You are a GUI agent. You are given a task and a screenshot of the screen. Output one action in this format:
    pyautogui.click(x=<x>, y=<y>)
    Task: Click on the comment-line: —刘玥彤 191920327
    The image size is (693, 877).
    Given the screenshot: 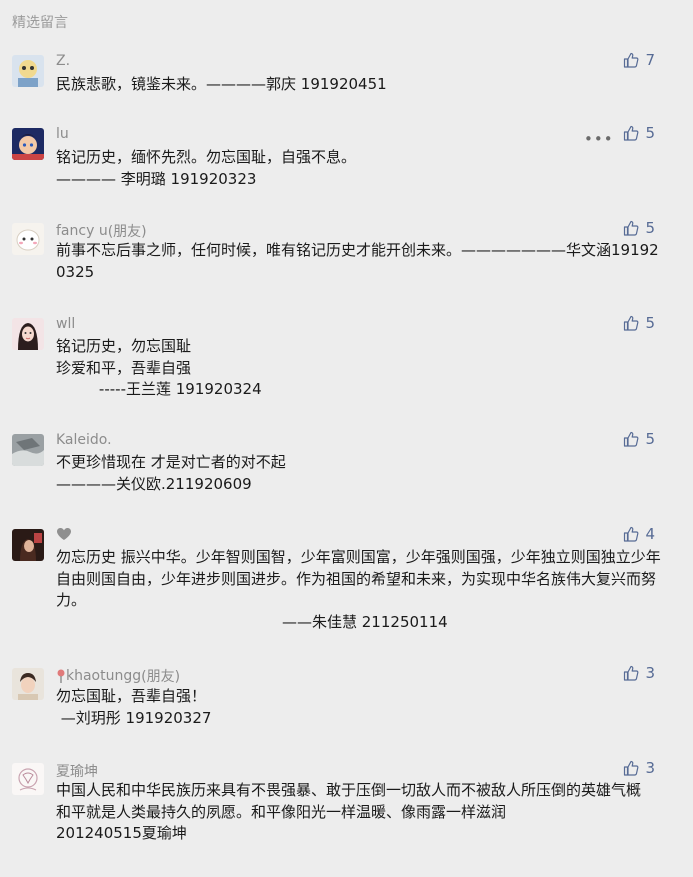 What is the action you would take?
    pyautogui.click(x=134, y=717)
    